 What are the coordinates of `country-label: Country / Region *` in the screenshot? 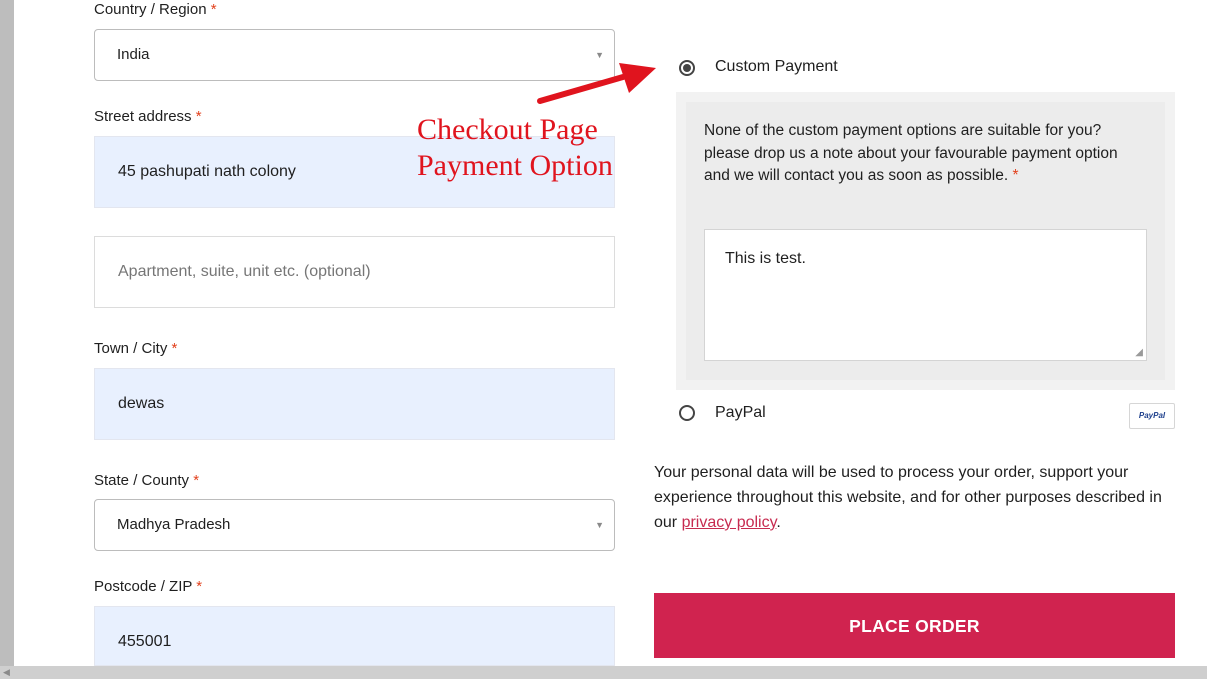 It's located at (155, 9).